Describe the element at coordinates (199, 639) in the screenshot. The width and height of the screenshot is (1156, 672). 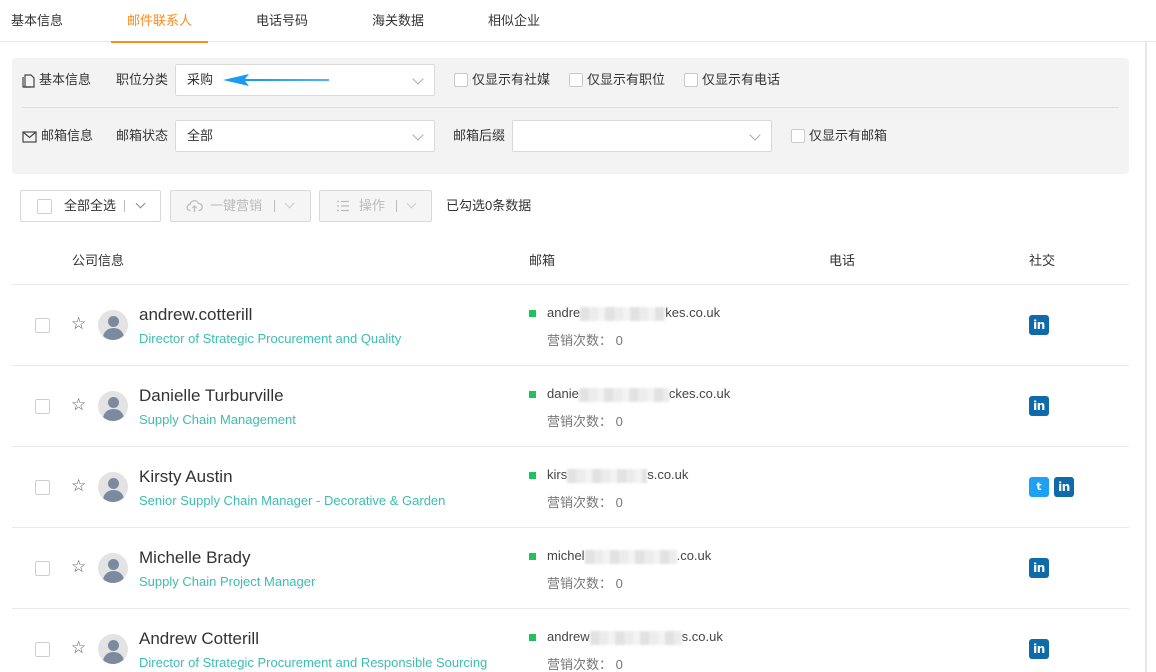
I see `contact-name: Andrew Cotterill` at that location.